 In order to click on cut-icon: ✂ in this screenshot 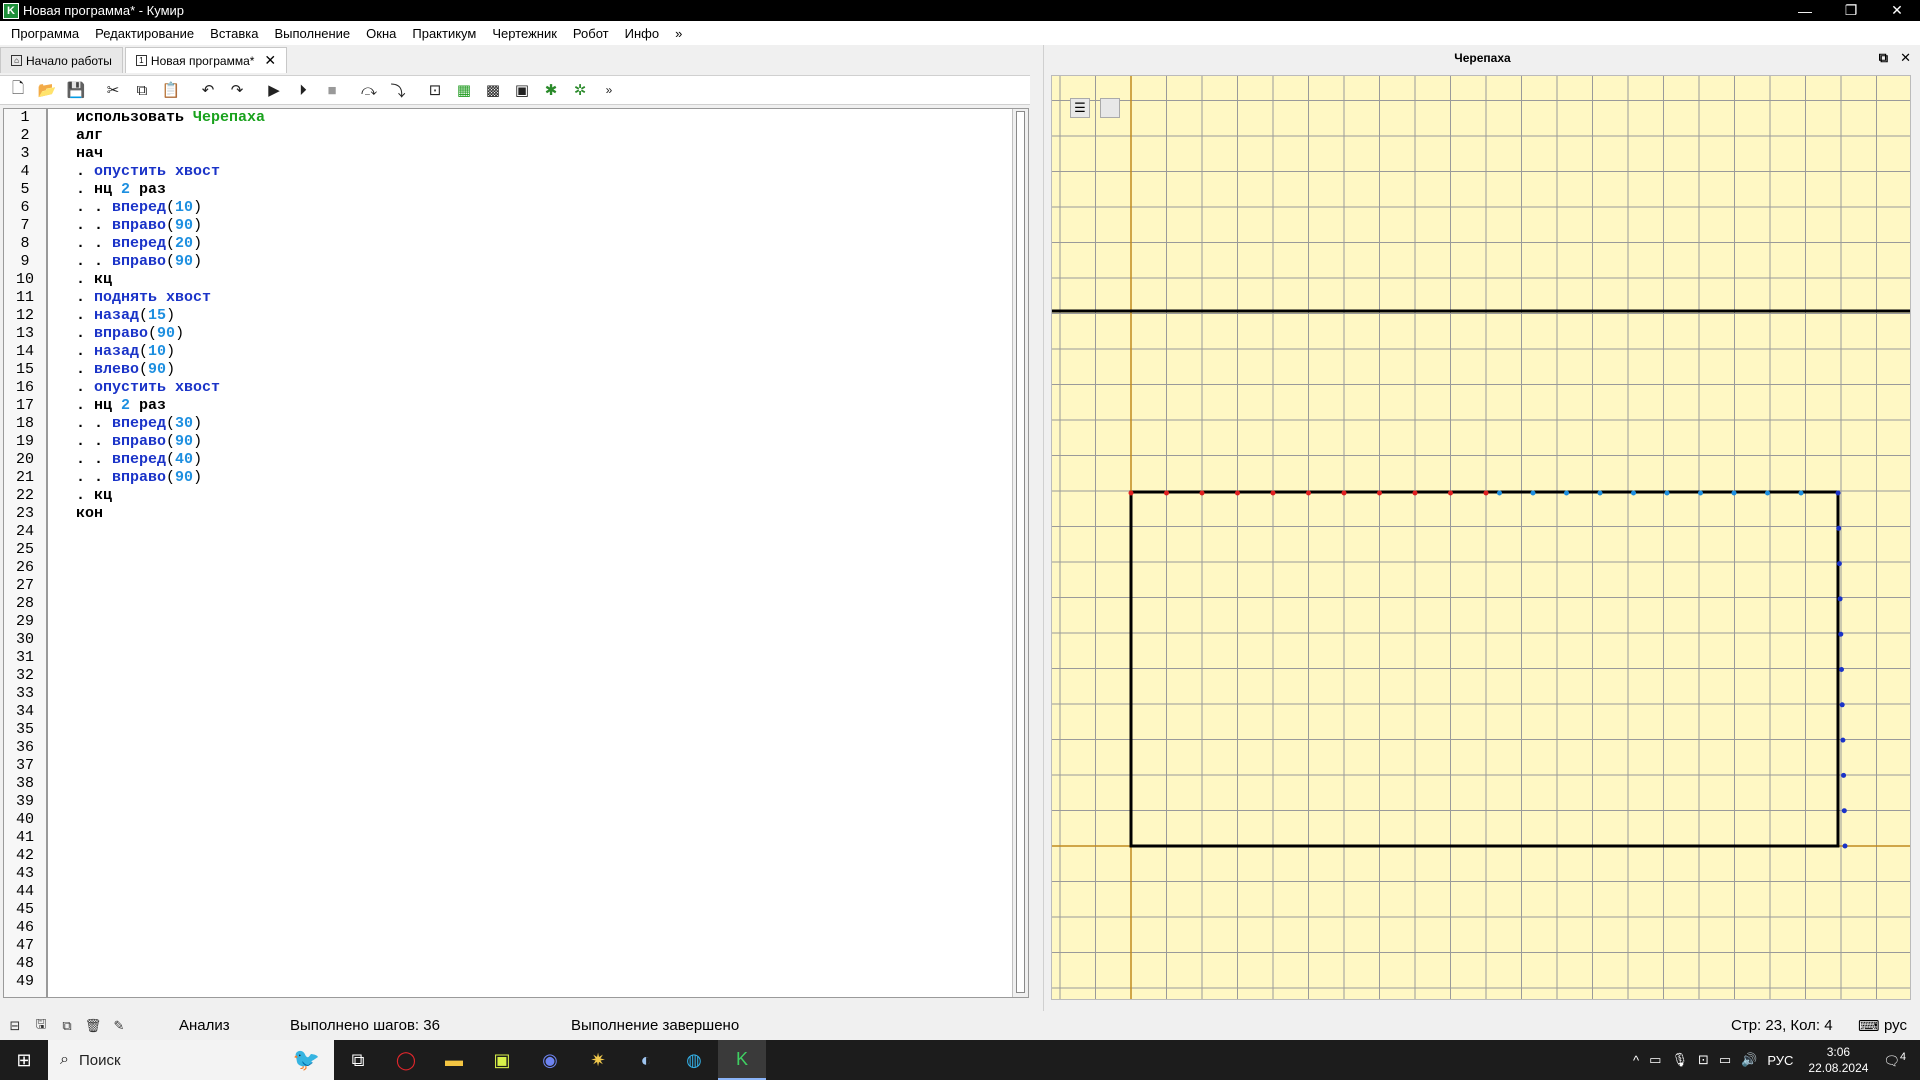, I will do `click(113, 90)`.